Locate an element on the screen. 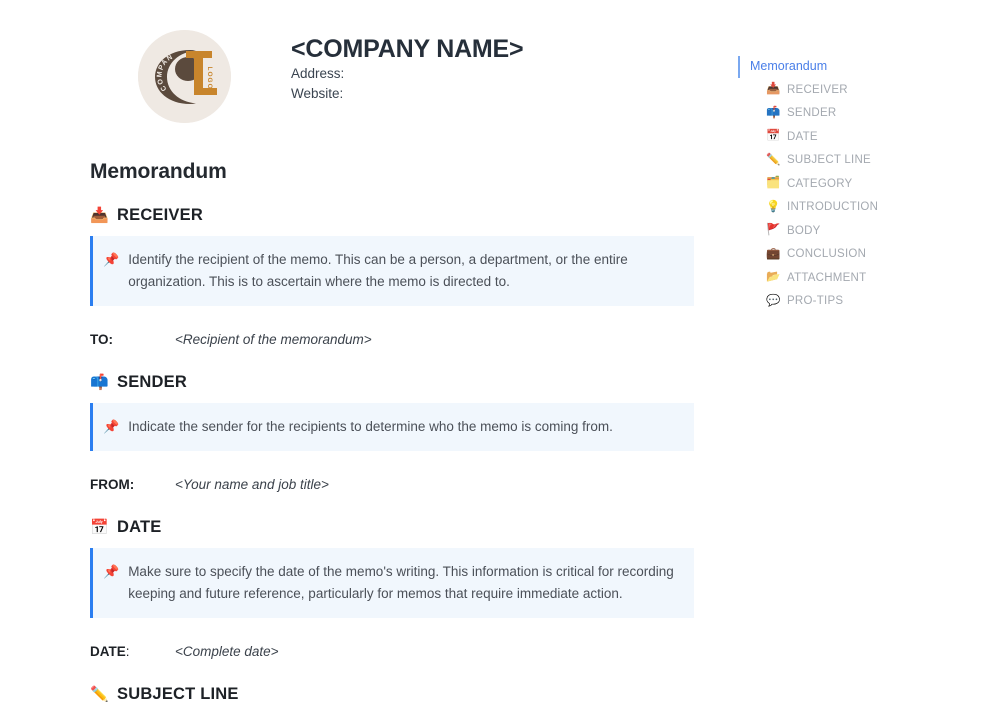 Image resolution: width=1000 pixels, height=702 pixels. section-heading-label: SENDER is located at coordinates (152, 382).